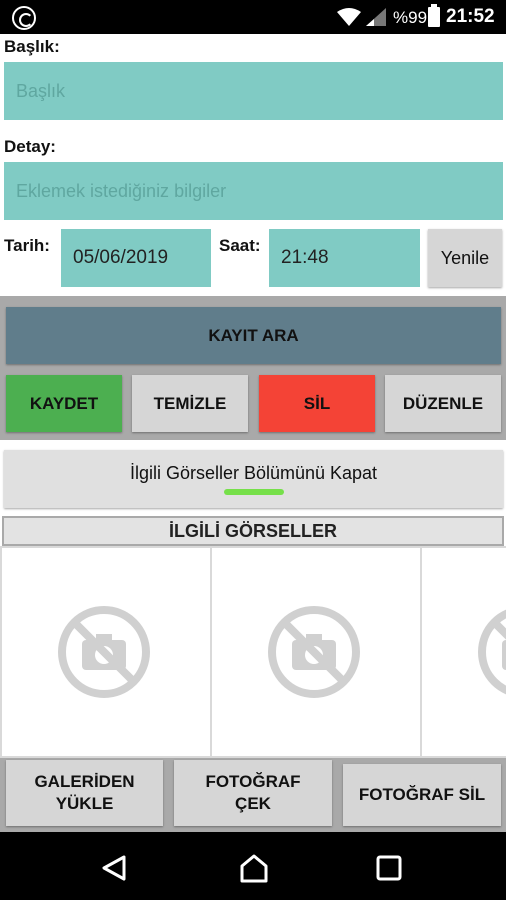 This screenshot has height=900, width=506. I want to click on search-label: KAYIT ARA, so click(253, 335).